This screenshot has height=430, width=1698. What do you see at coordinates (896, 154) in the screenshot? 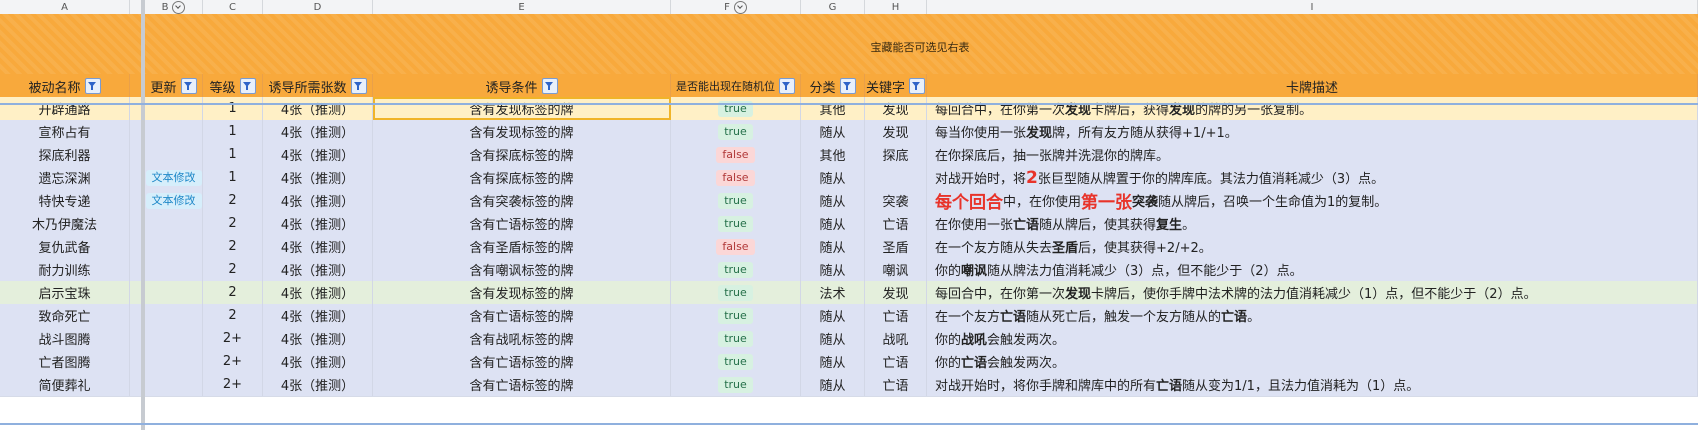
I see `cell-keyword: 探底` at bounding box center [896, 154].